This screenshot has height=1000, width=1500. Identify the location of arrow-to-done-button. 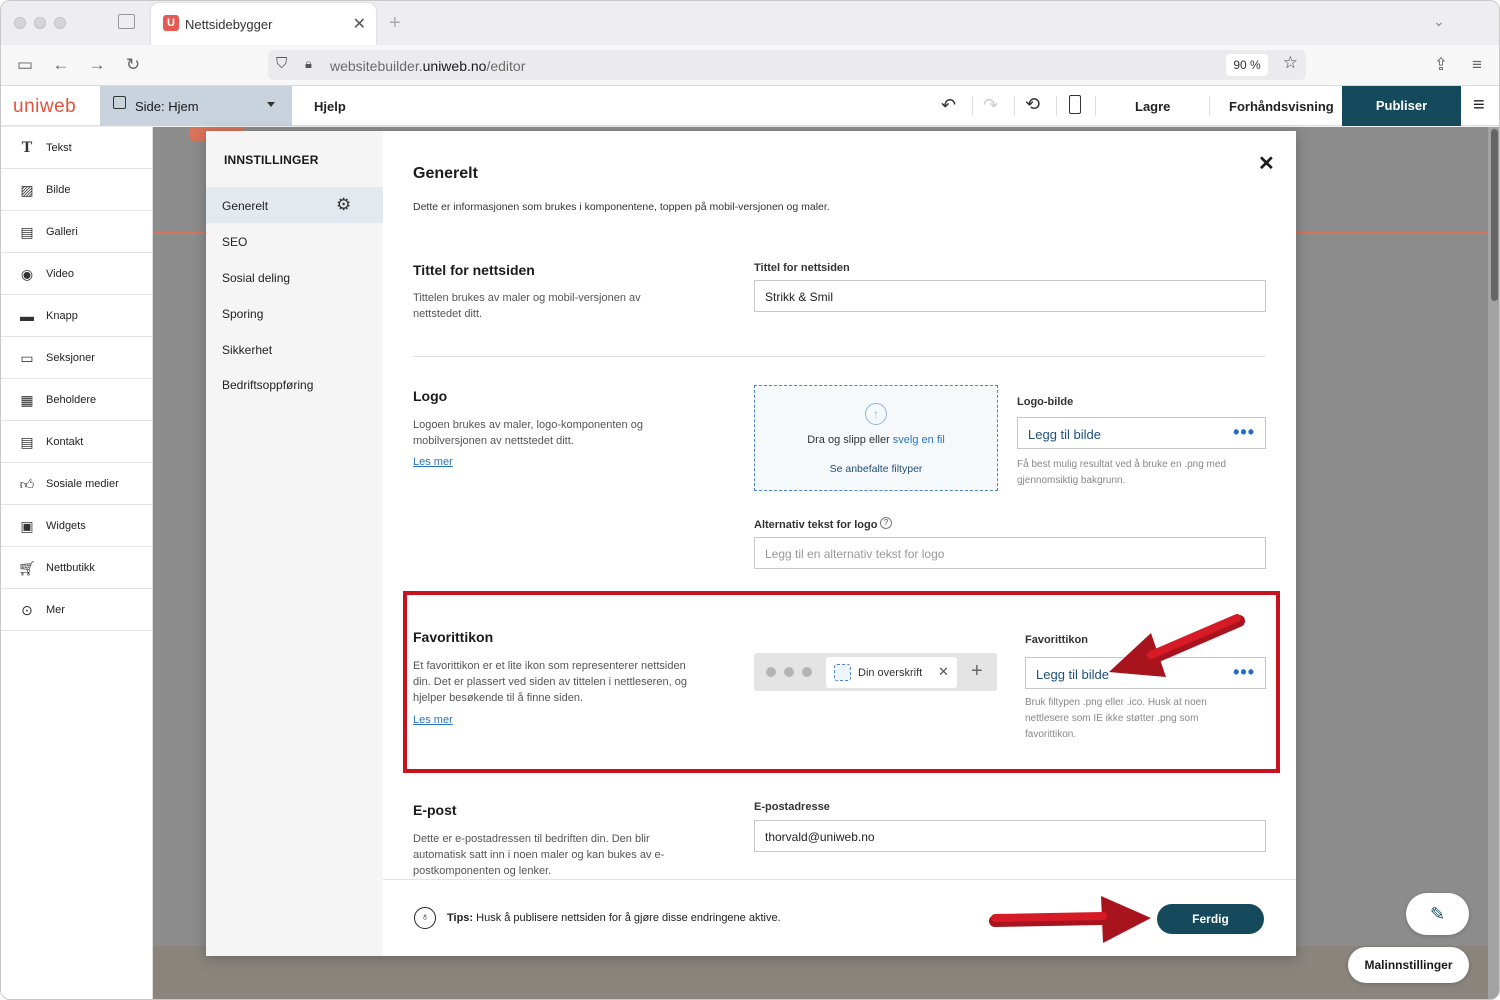
(1070, 919).